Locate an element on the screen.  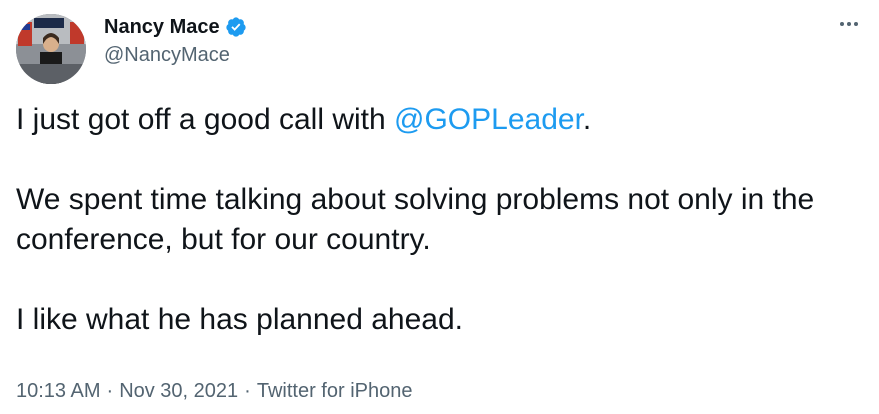
tweet-date: Nov 30, 2021 is located at coordinates (178, 391).